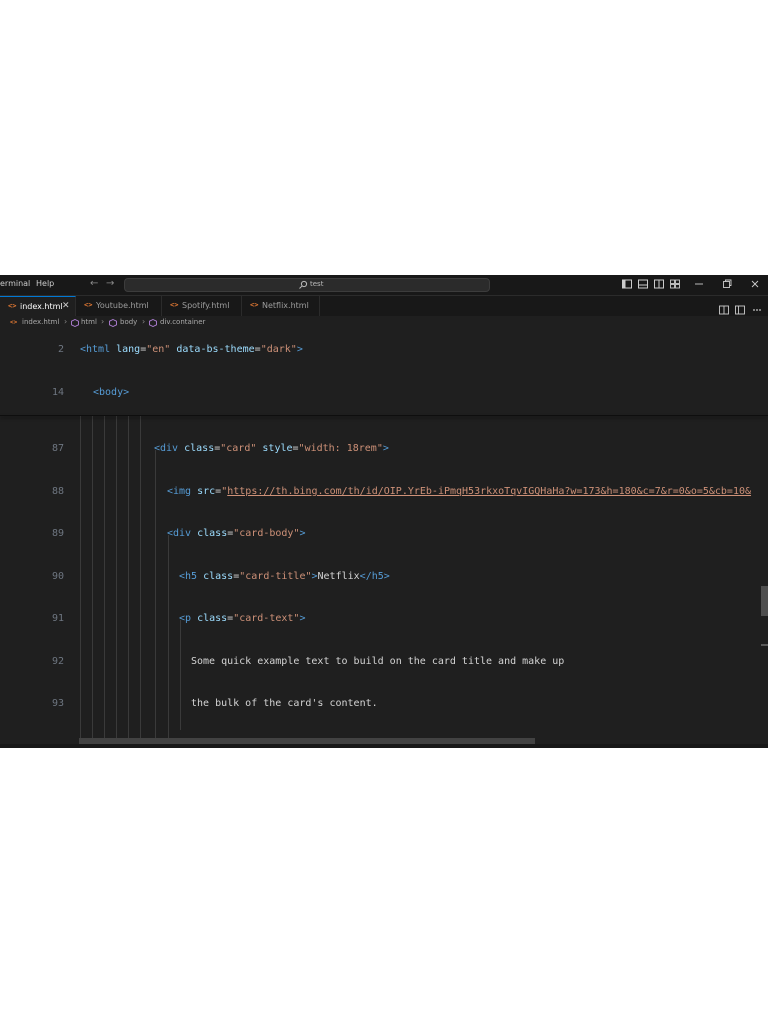 The image size is (768, 1024). What do you see at coordinates (675, 284) in the screenshot?
I see `customize-layout-icon` at bounding box center [675, 284].